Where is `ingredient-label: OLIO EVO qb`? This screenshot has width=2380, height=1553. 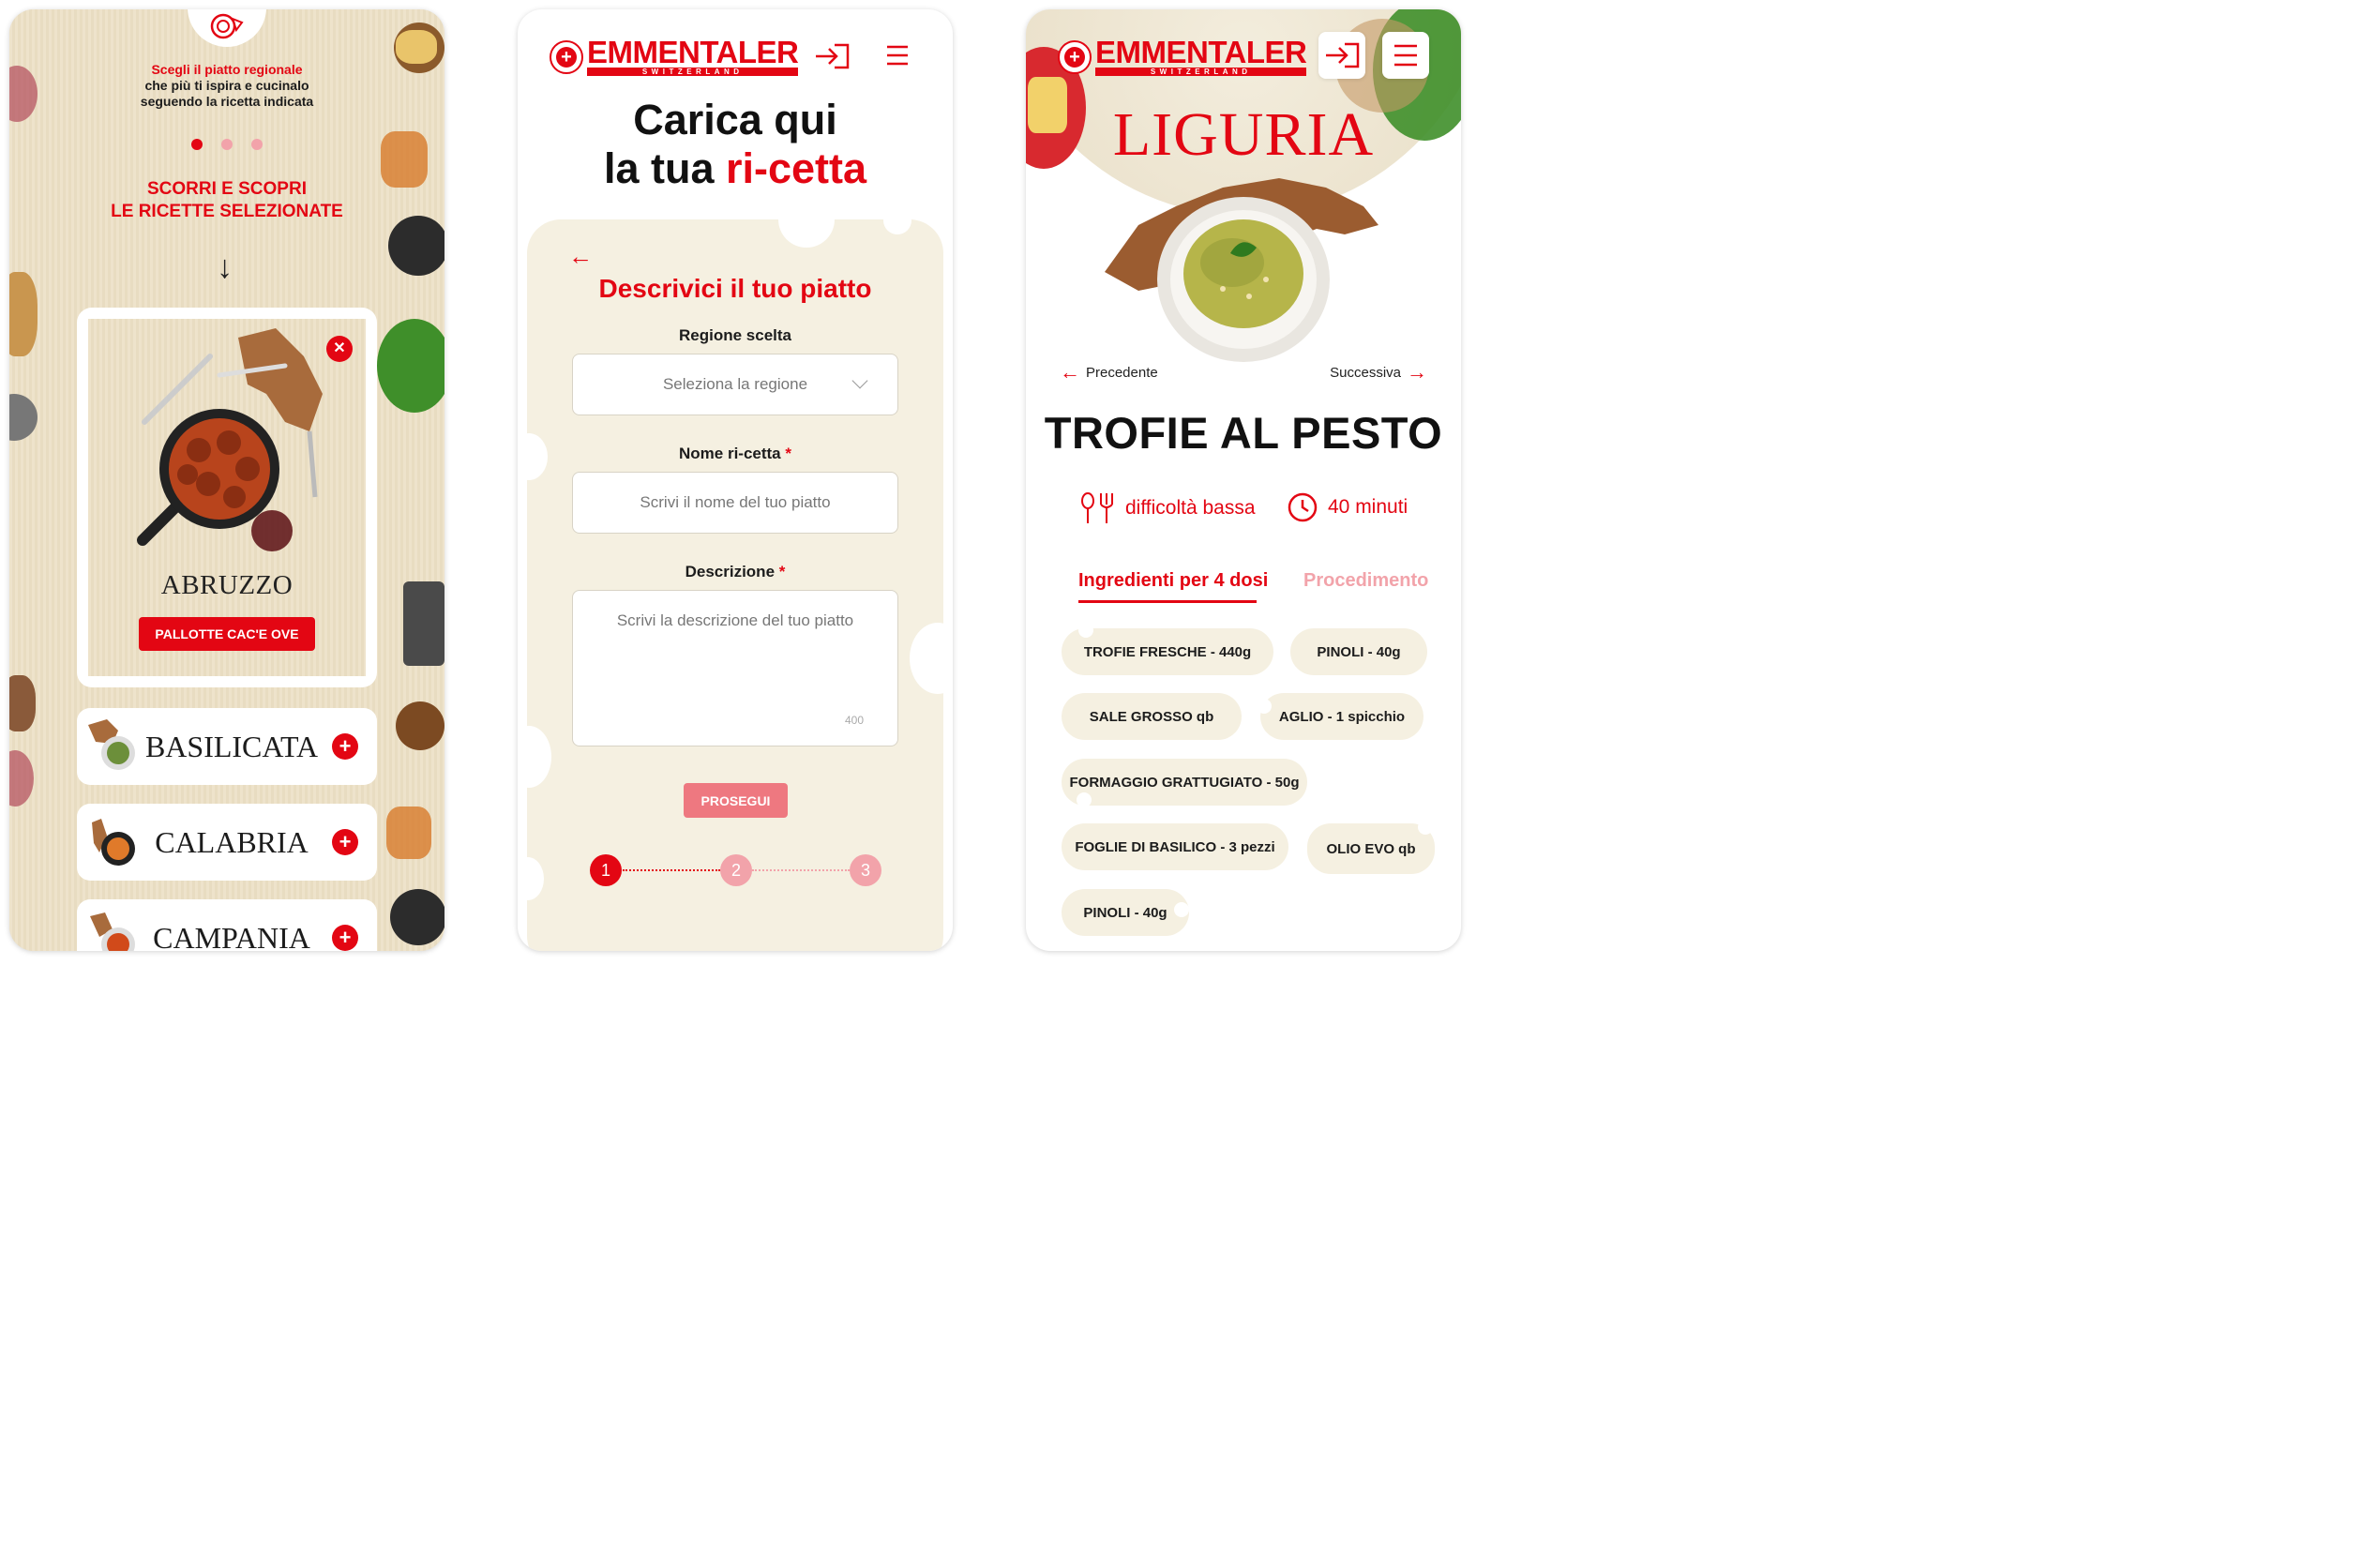 ingredient-label: OLIO EVO qb is located at coordinates (1371, 848).